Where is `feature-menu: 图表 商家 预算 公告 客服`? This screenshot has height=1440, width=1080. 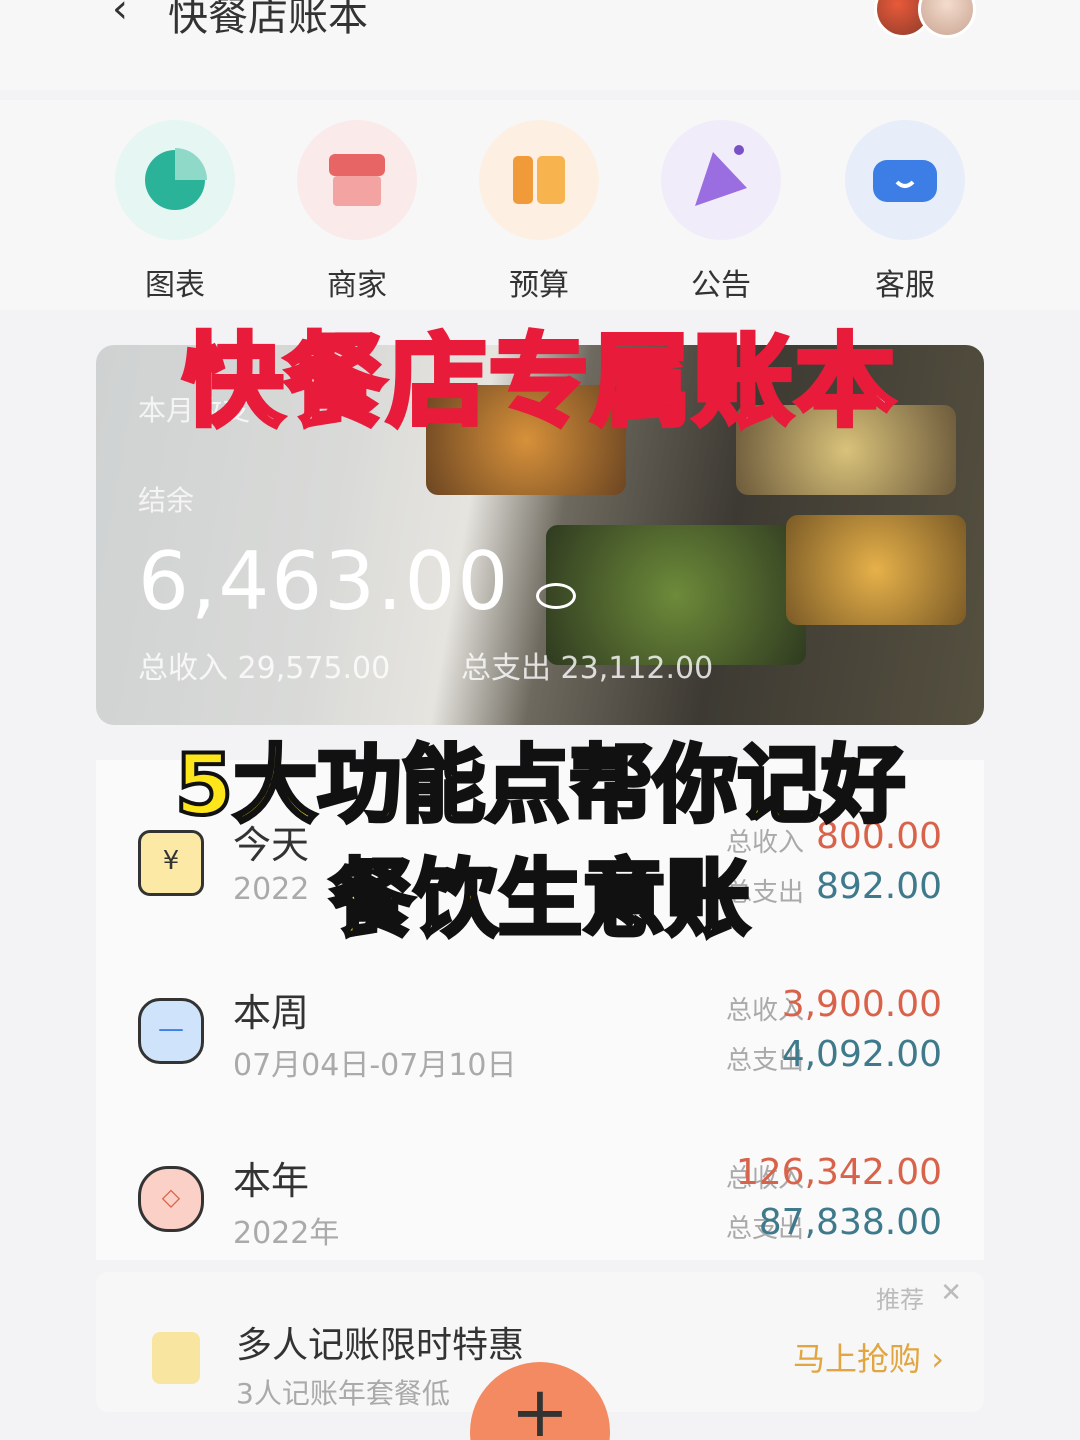 feature-menu: 图表 商家 预算 公告 客服 is located at coordinates (540, 205).